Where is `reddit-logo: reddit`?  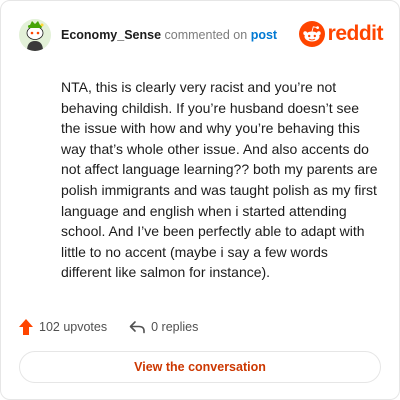 reddit-logo: reddit is located at coordinates (341, 34).